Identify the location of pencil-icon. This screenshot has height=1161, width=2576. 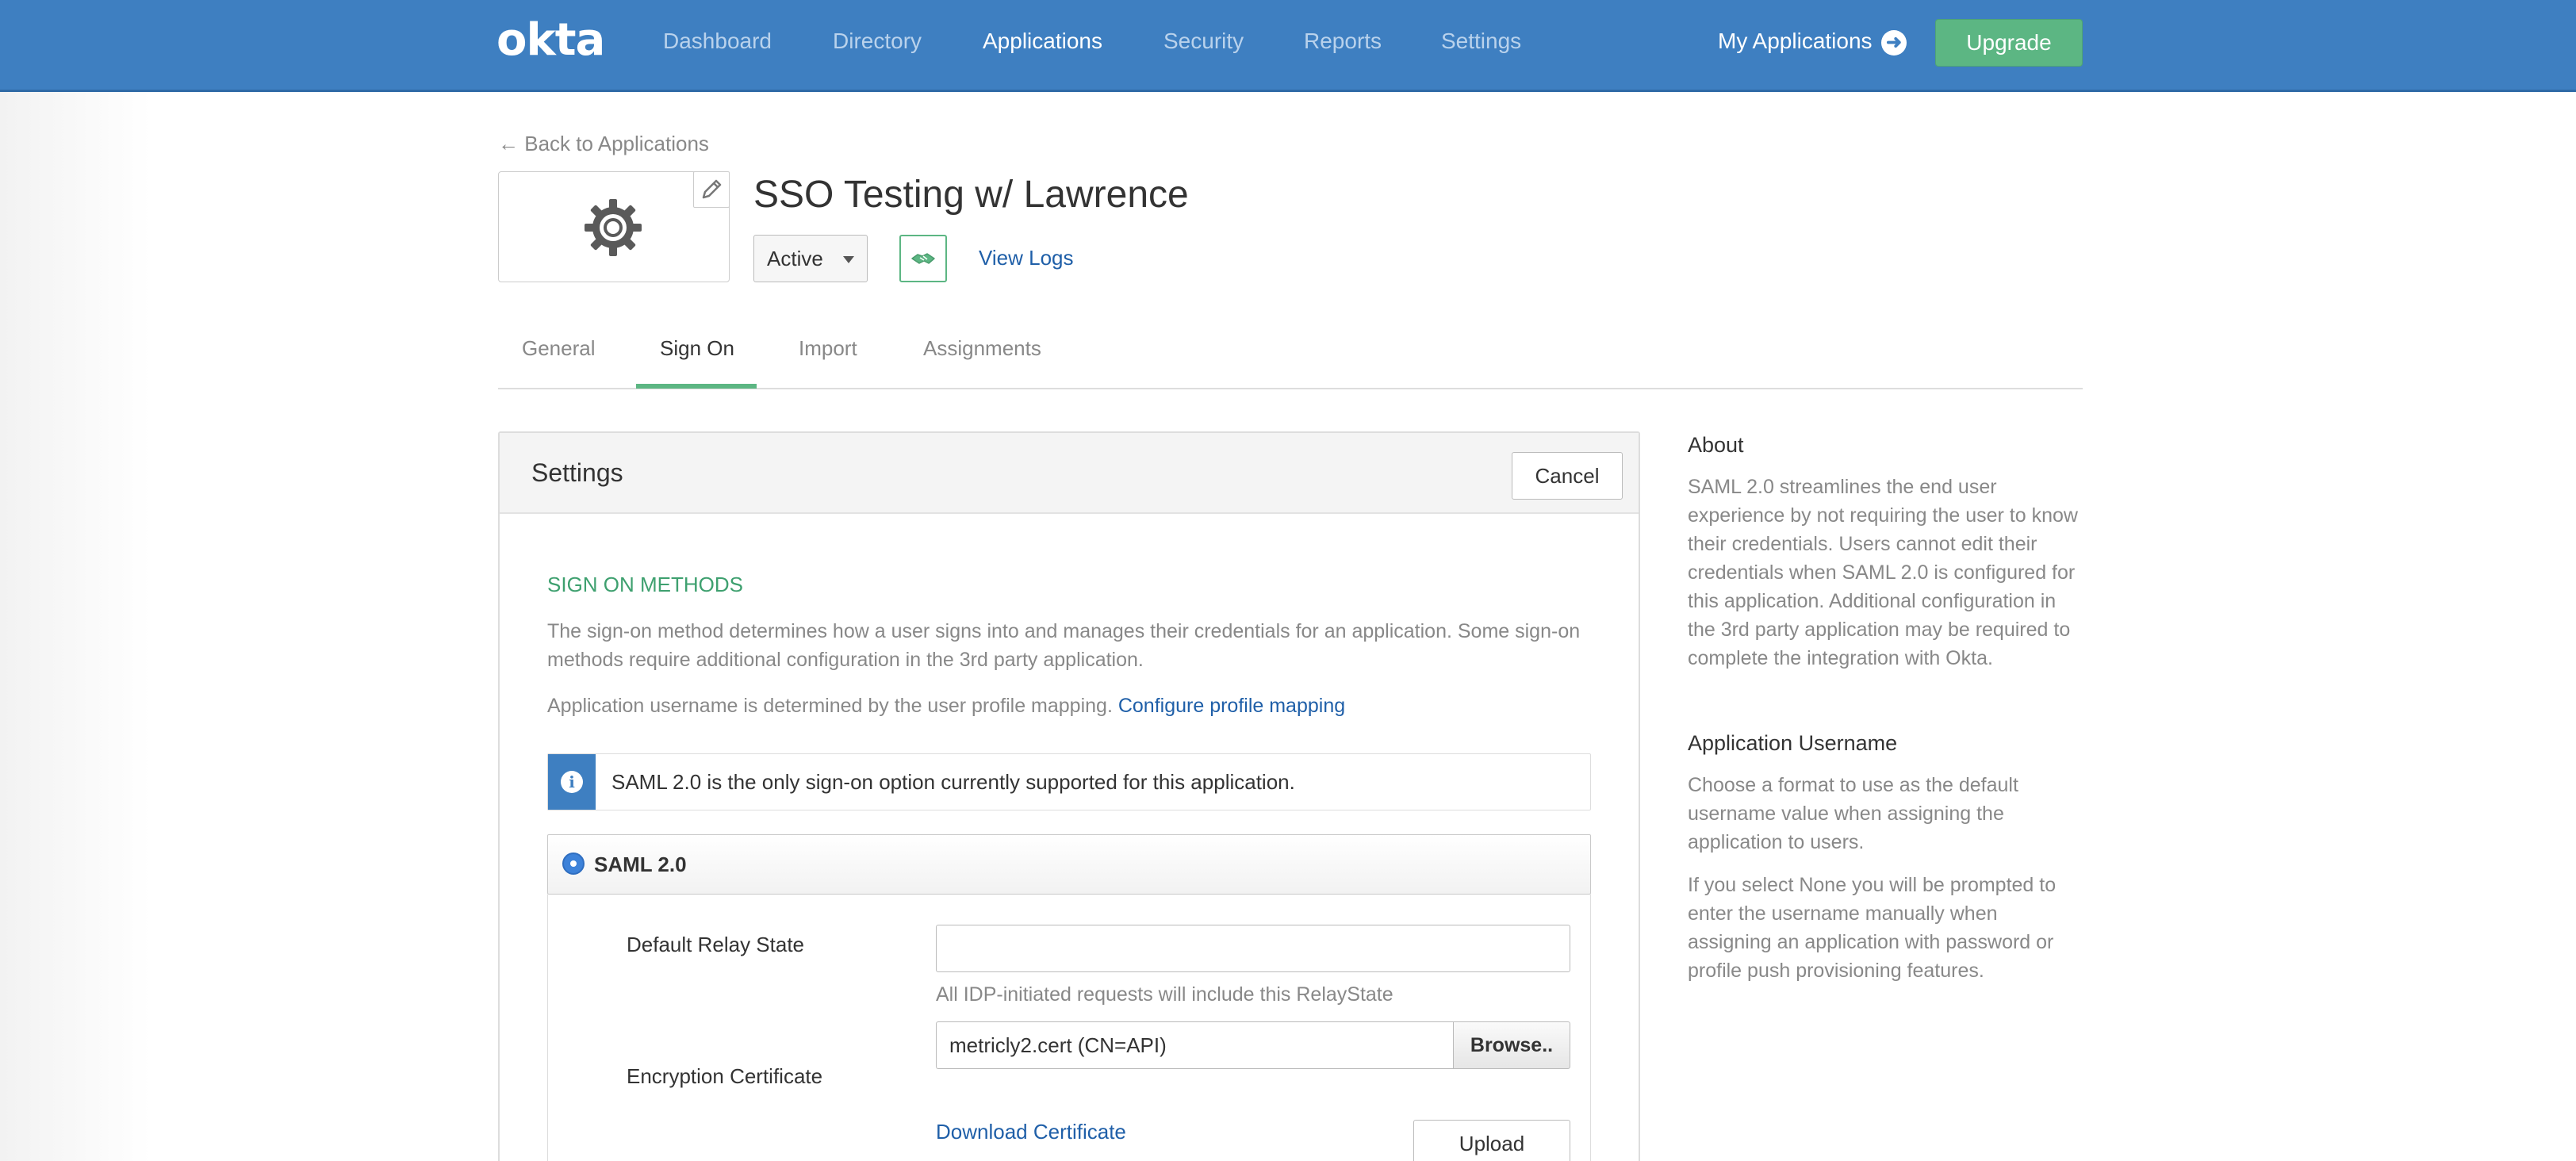
(712, 189).